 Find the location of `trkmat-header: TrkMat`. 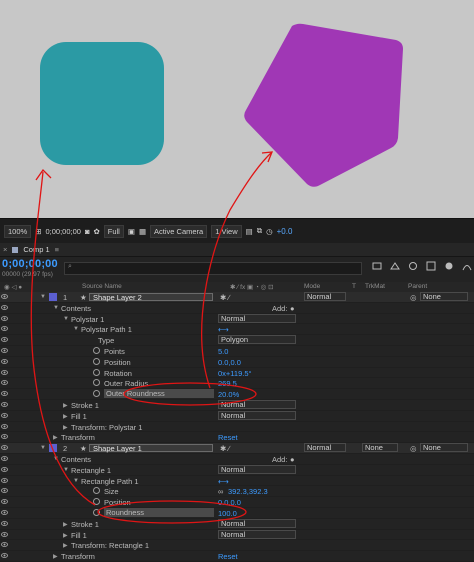

trkmat-header: TrkMat is located at coordinates (375, 286).